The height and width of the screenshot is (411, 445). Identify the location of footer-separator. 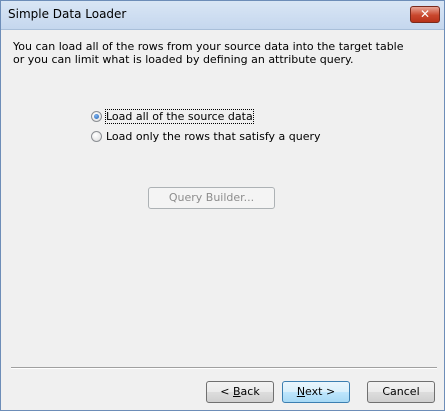
(224, 368).